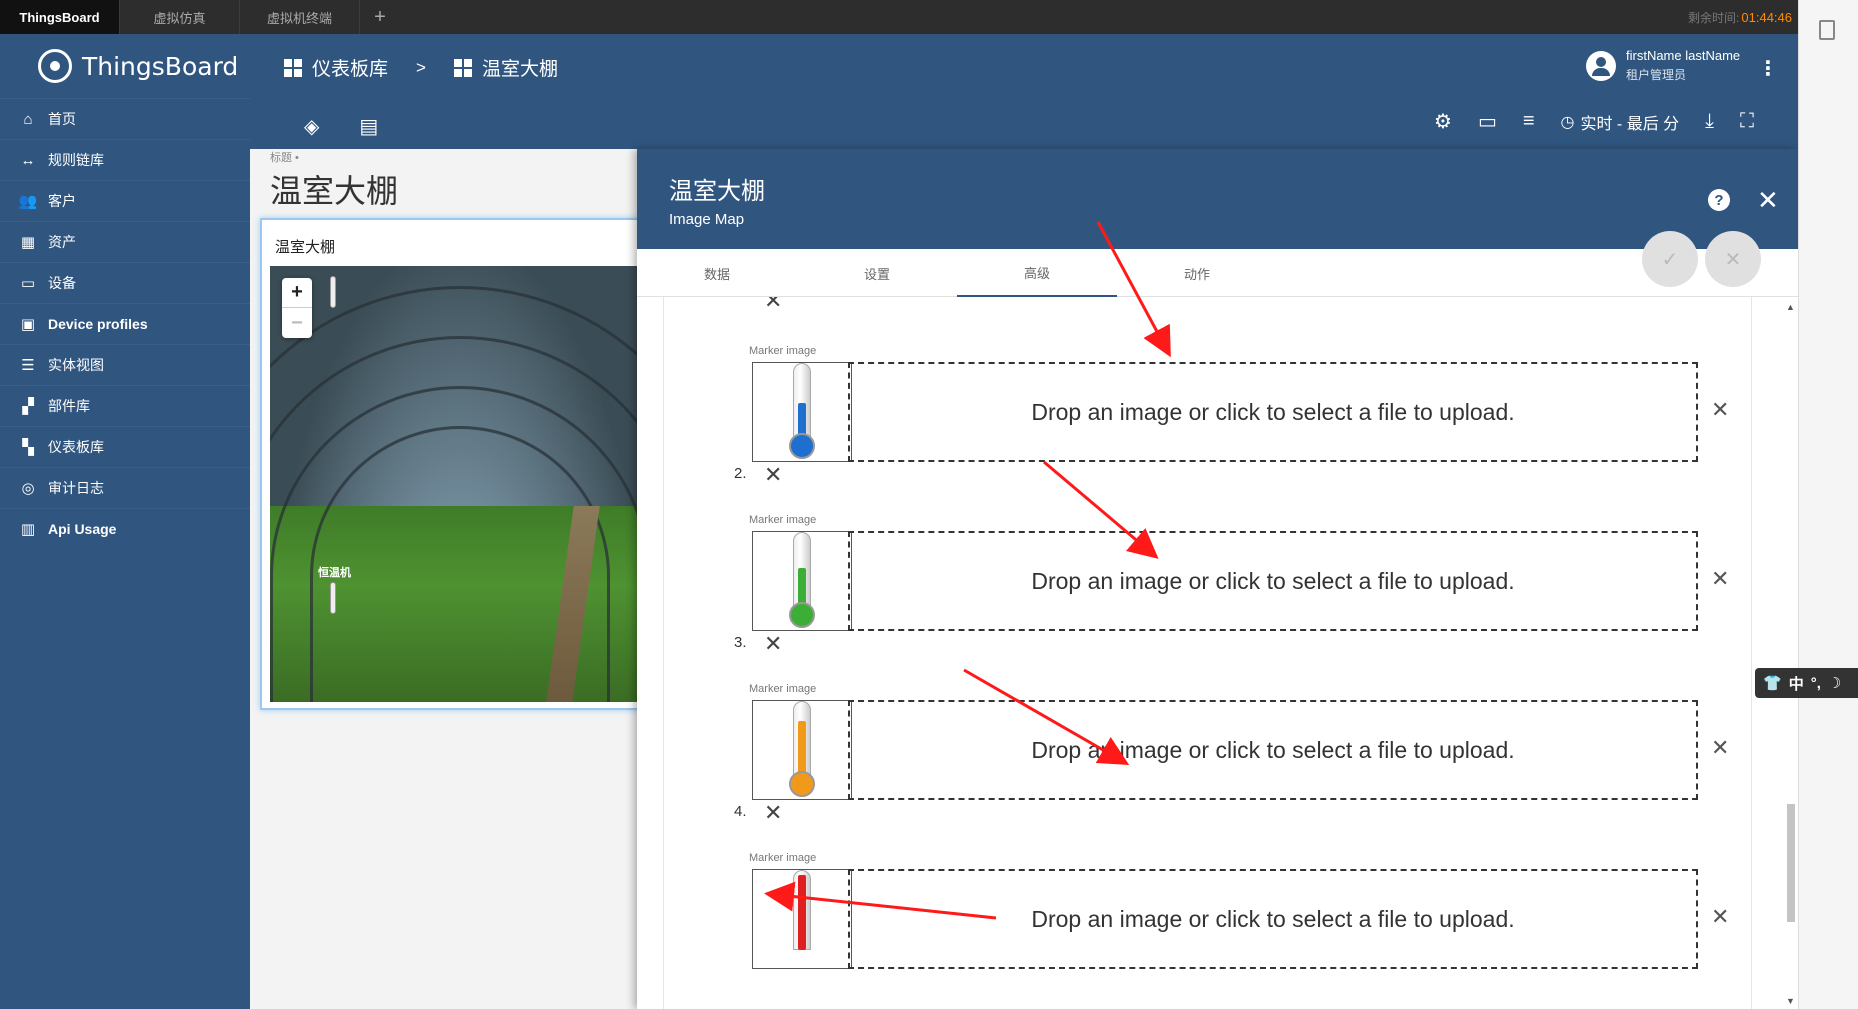  I want to click on timewindow-button: ◷ 实时 - 最后 分, so click(1620, 122).